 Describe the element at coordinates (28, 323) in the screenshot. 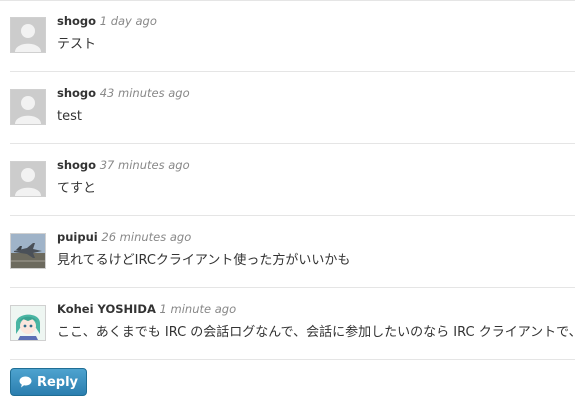

I see `anime-character-avatar` at that location.